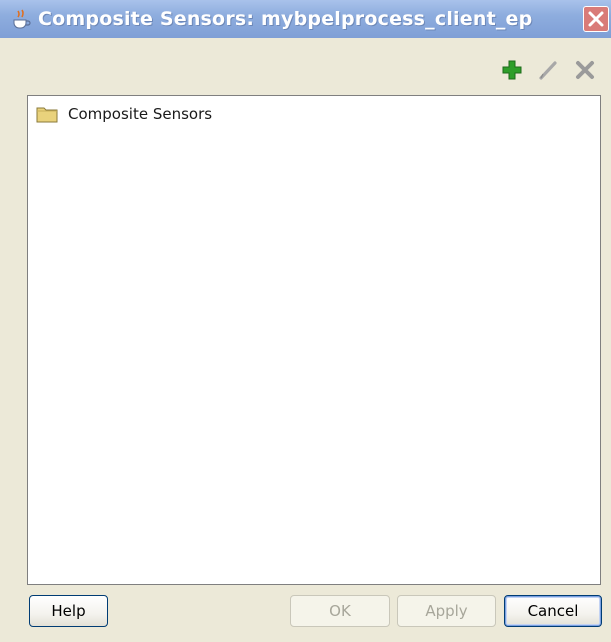 The image size is (611, 642). What do you see at coordinates (22, 19) in the screenshot?
I see `java-cup-icon` at bounding box center [22, 19].